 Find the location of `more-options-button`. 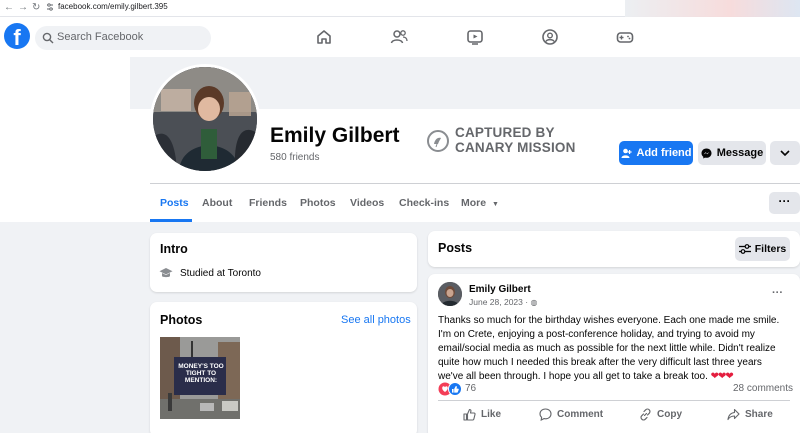

more-options-button is located at coordinates (785, 153).